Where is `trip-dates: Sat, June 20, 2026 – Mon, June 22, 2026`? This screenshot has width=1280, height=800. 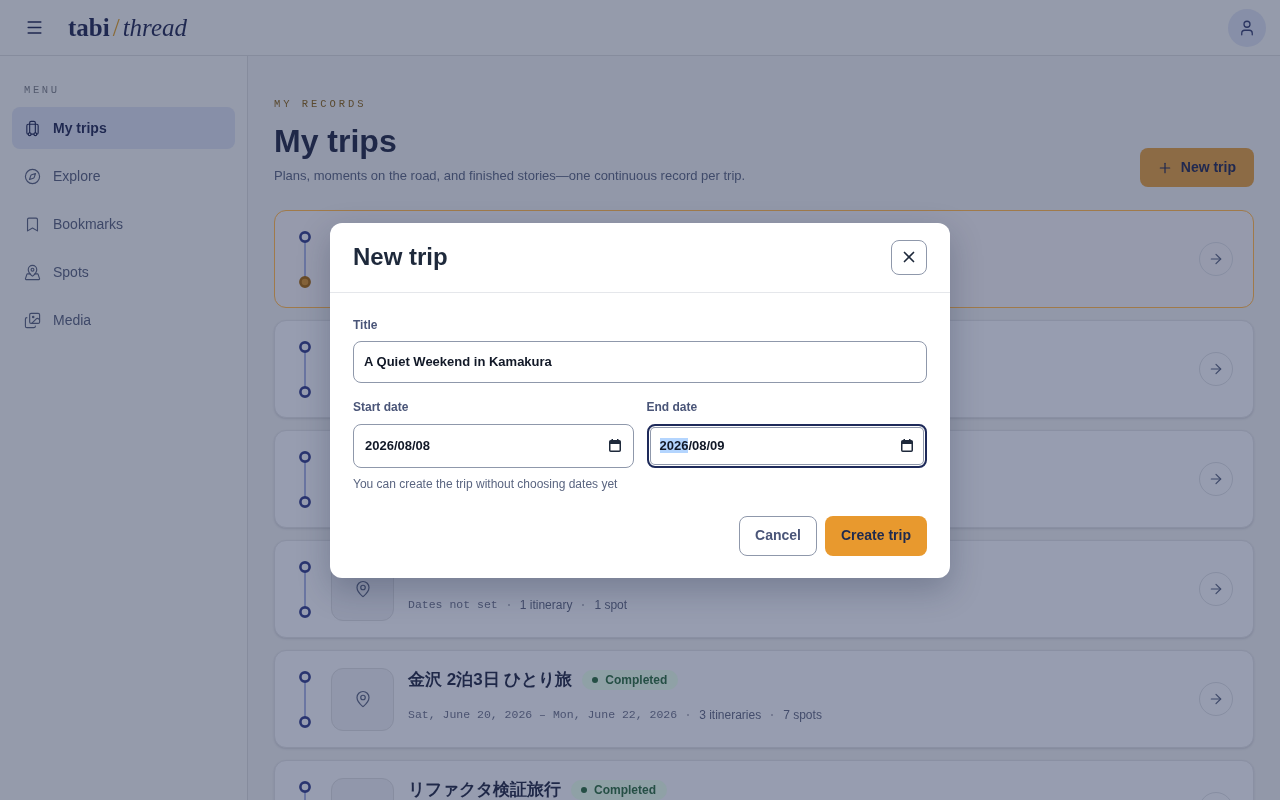 trip-dates: Sat, June 20, 2026 – Mon, June 22, 2026 is located at coordinates (543, 715).